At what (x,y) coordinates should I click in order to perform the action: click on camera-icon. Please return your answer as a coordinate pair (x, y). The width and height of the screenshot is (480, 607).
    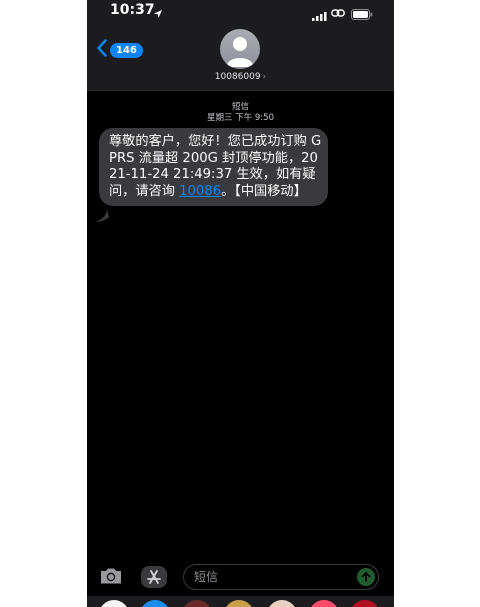
    Looking at the image, I should click on (111, 576).